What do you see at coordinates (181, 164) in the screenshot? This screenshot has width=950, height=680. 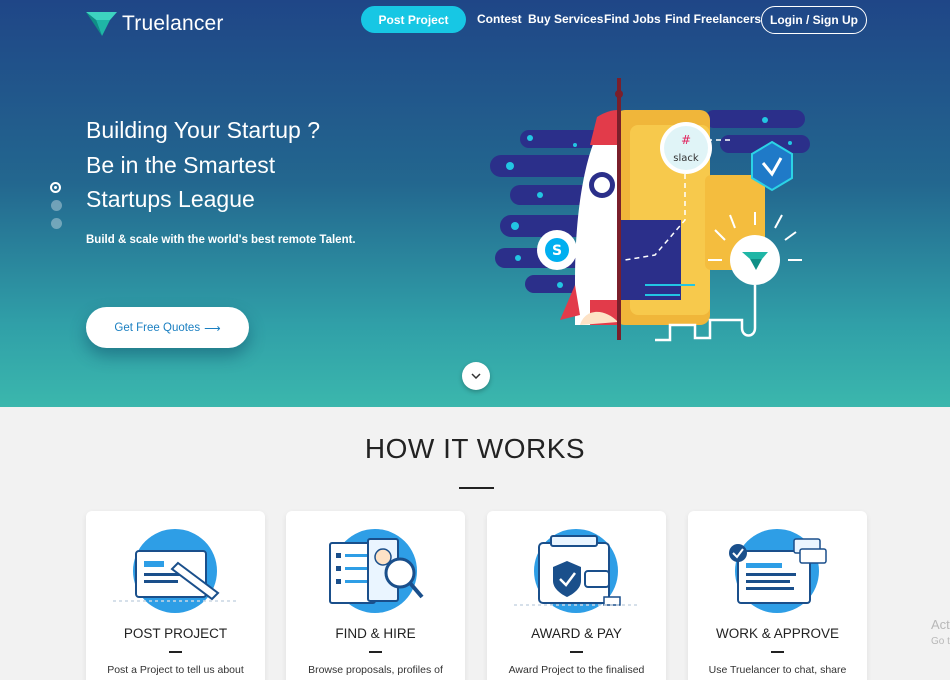 I see `hero-title-line-2: Be in the Smartest` at bounding box center [181, 164].